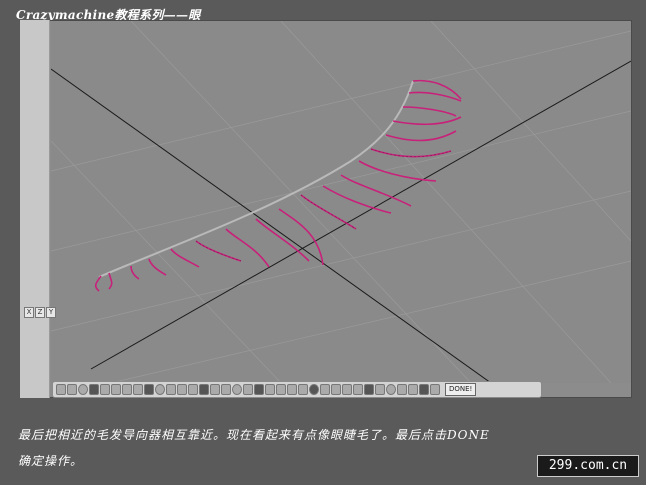 The width and height of the screenshot is (646, 485). I want to click on arrow-icon, so click(171, 389).